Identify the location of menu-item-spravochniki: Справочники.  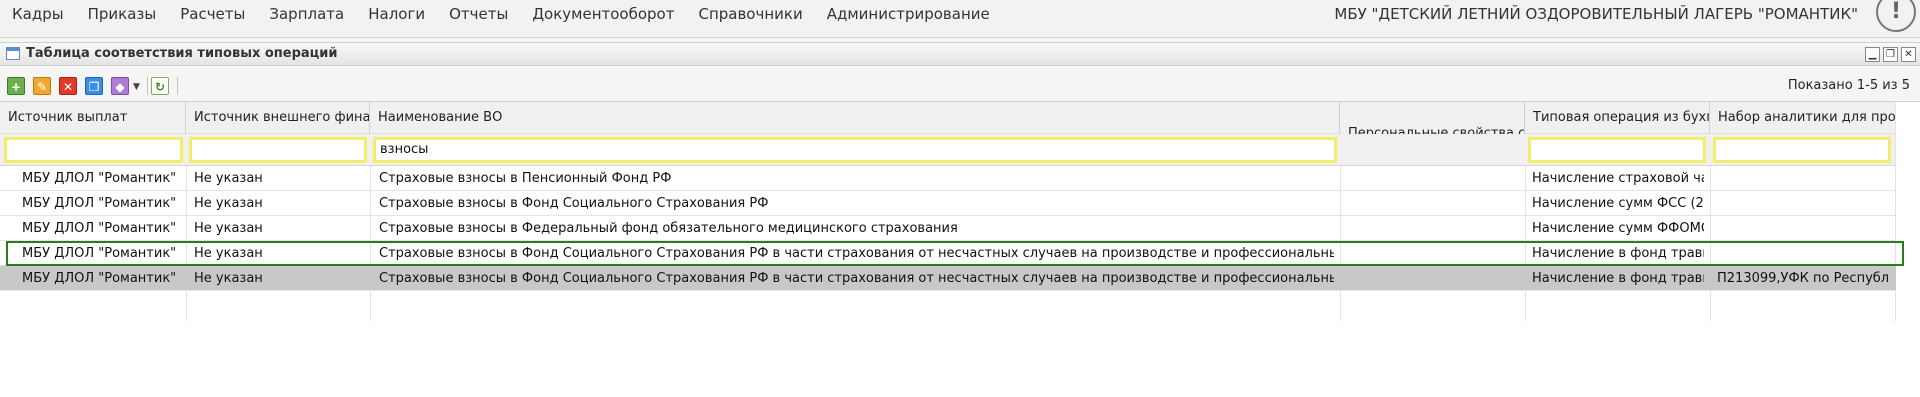
(750, 14).